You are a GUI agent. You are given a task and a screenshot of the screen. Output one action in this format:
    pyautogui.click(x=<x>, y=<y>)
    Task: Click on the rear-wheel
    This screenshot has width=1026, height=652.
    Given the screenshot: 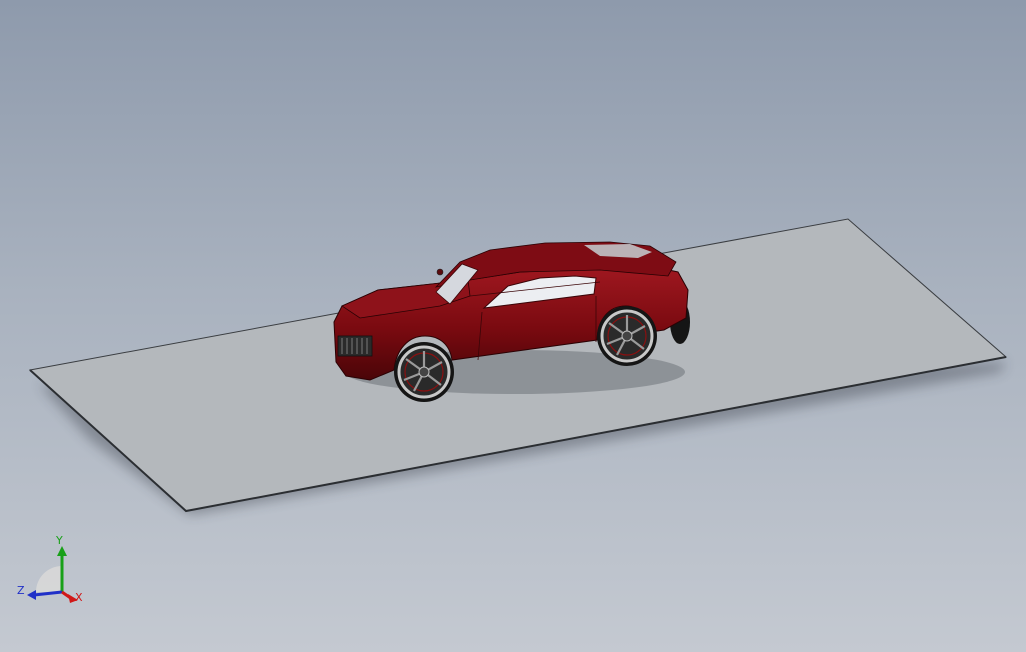 What is the action you would take?
    pyautogui.click(x=627, y=336)
    